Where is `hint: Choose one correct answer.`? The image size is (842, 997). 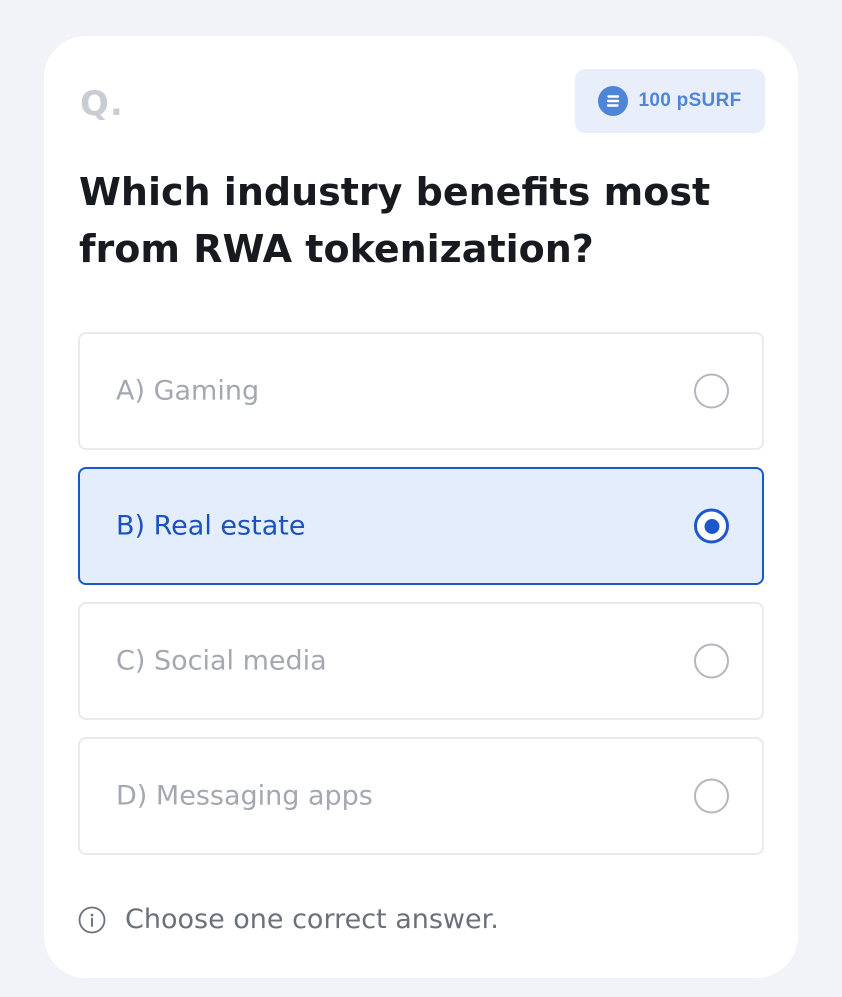 hint: Choose one correct answer. is located at coordinates (288, 919).